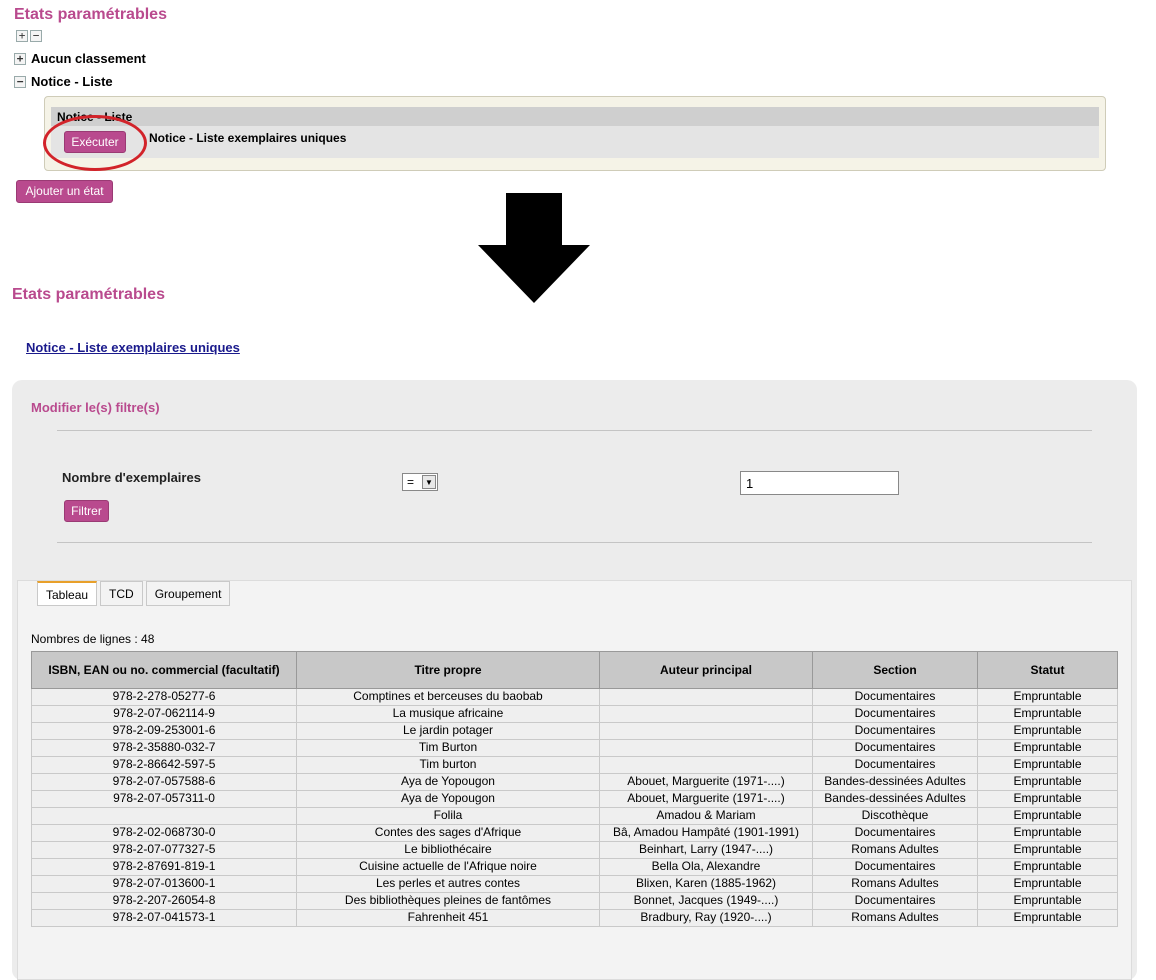 The width and height of the screenshot is (1156, 980). What do you see at coordinates (20, 58) in the screenshot?
I see `expand-icon: +` at bounding box center [20, 58].